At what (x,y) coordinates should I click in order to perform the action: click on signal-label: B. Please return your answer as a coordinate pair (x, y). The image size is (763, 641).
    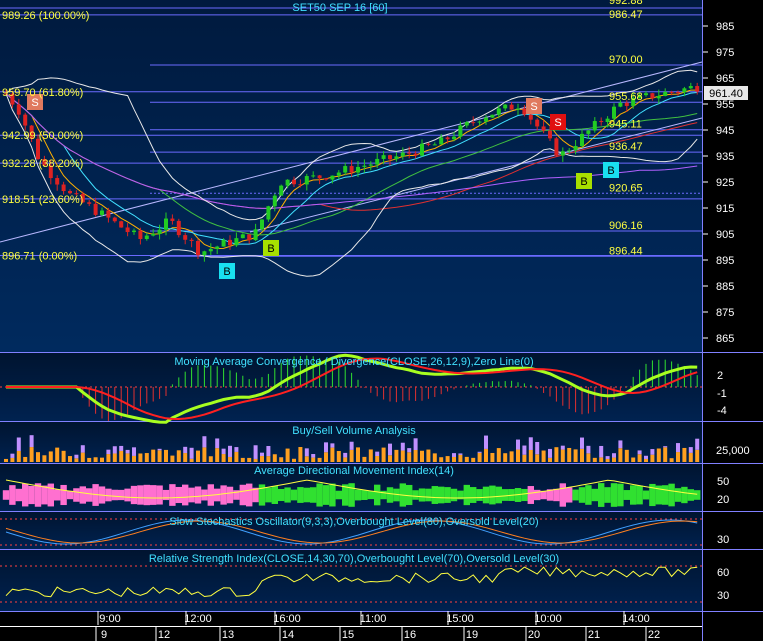
    Looking at the image, I should click on (226, 272).